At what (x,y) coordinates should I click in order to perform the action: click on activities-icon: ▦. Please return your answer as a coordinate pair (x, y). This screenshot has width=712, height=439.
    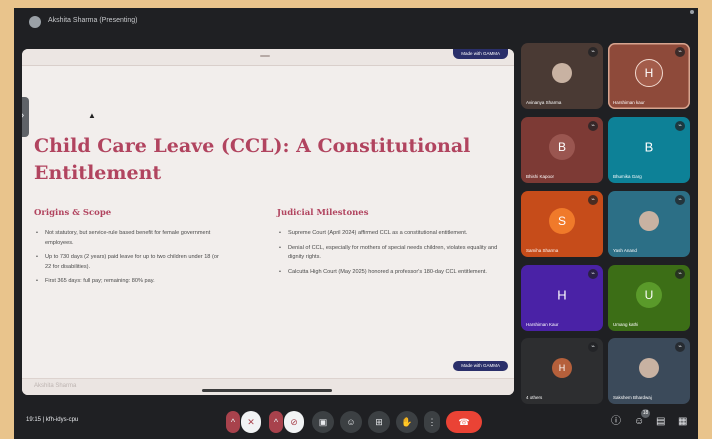
    Looking at the image, I should click on (682, 422).